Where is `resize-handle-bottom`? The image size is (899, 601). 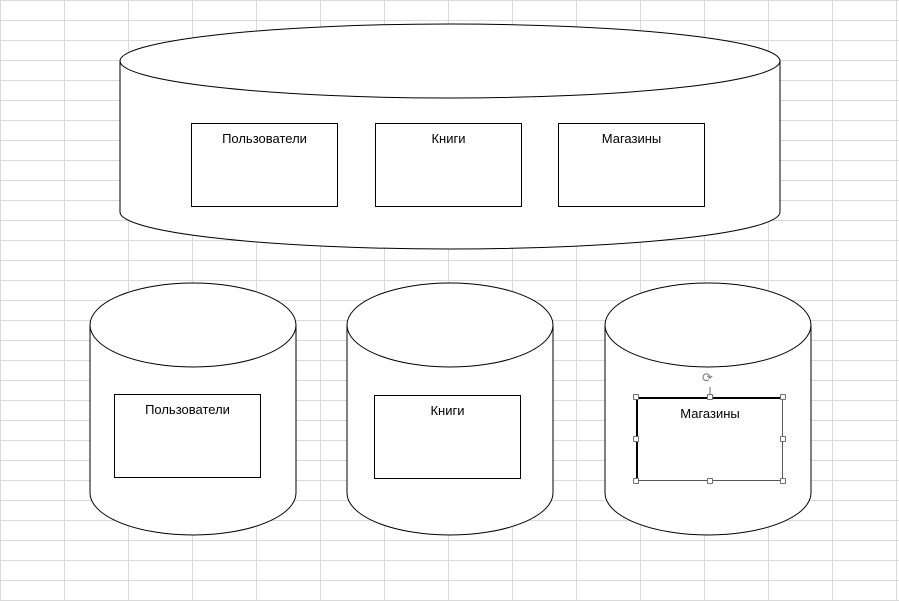 resize-handle-bottom is located at coordinates (710, 481).